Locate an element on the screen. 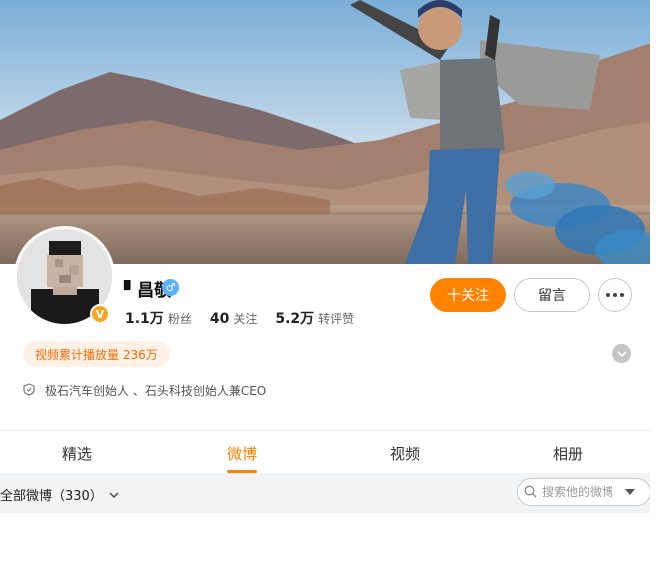 Image resolution: width=660 pixels, height=573 pixels. search-input is located at coordinates (577, 492).